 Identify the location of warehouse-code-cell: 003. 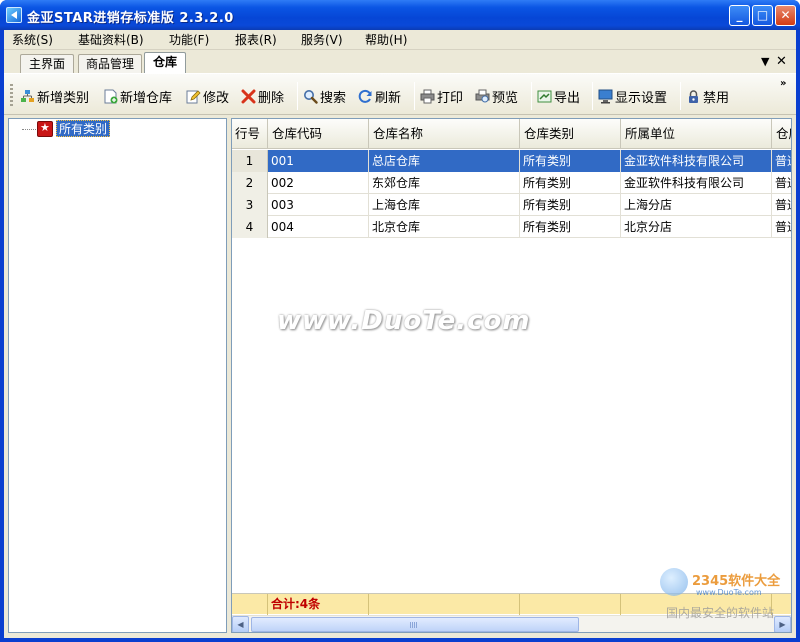
(318, 205).